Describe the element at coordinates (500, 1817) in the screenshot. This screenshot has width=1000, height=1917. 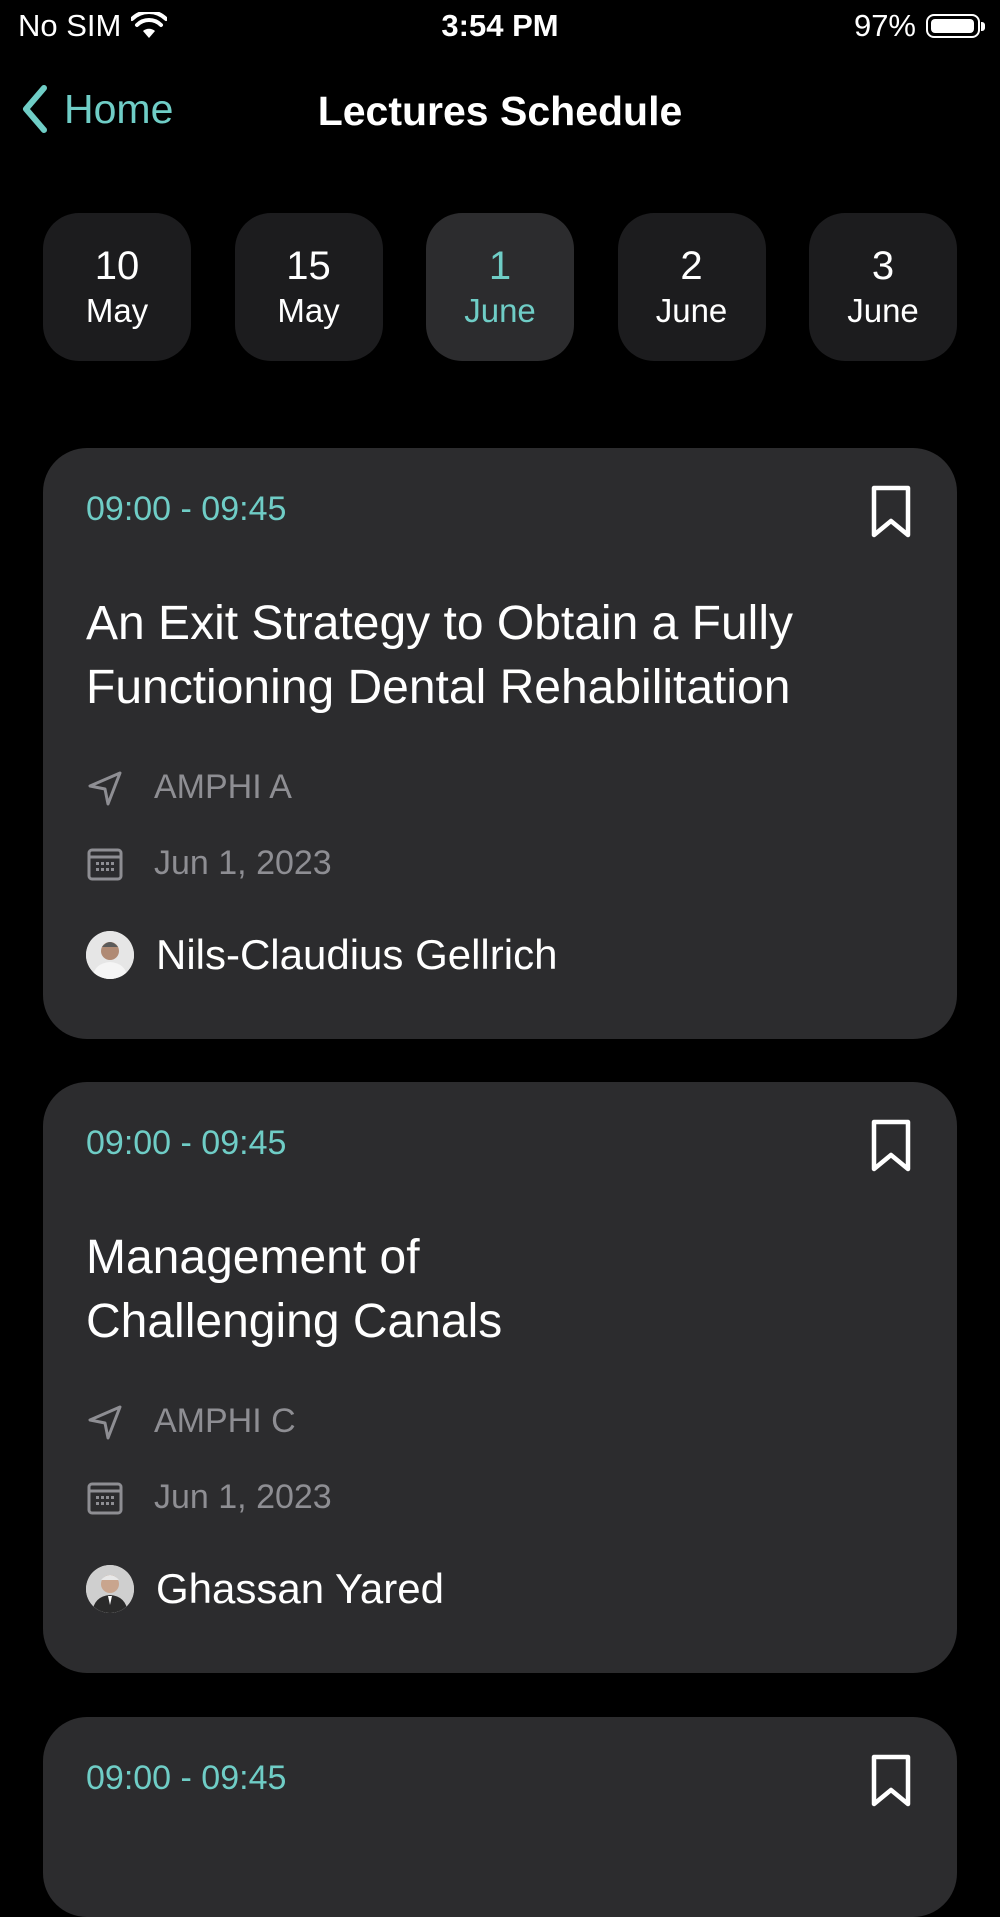
I see `lecture-card: 09:00 - 09:45` at that location.